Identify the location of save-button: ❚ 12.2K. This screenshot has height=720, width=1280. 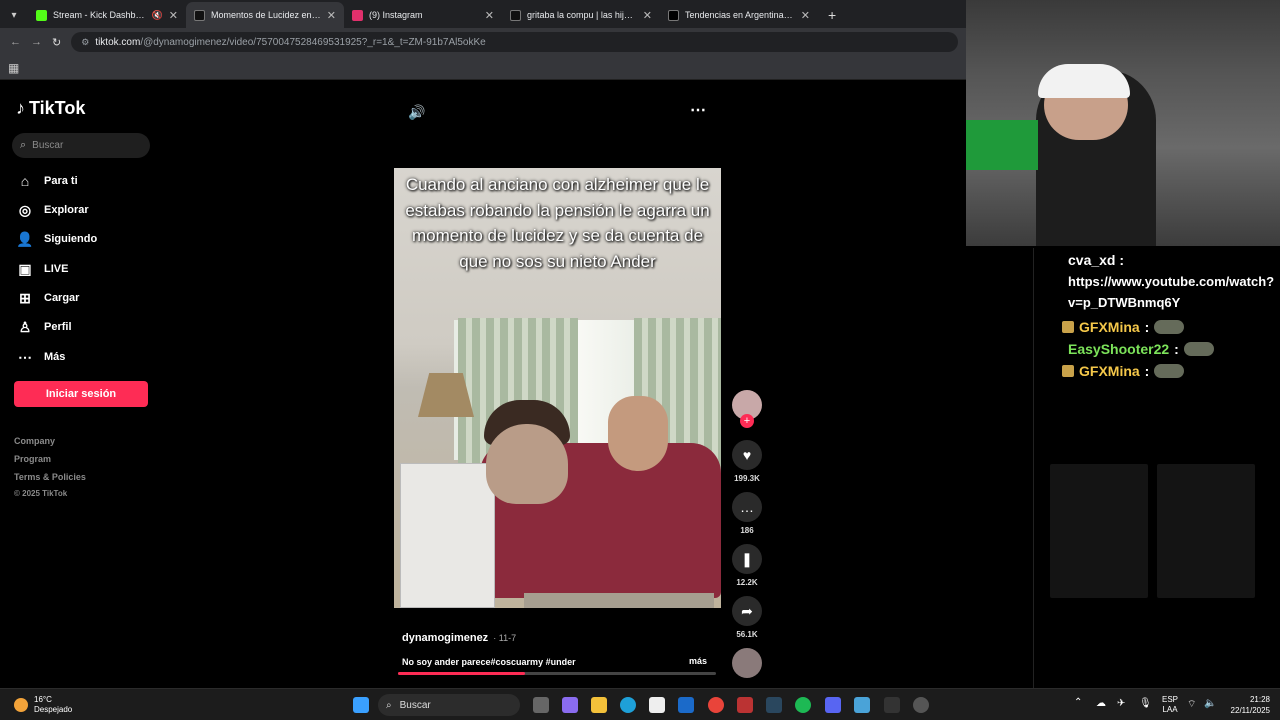
(747, 565).